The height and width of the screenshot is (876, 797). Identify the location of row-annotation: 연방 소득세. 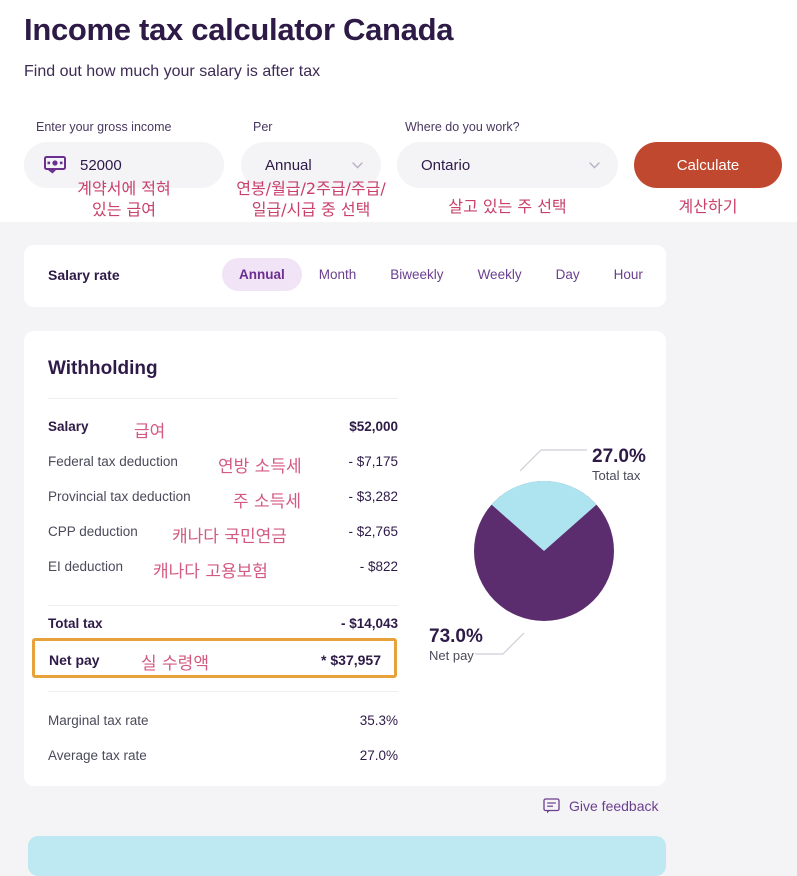
(260, 467).